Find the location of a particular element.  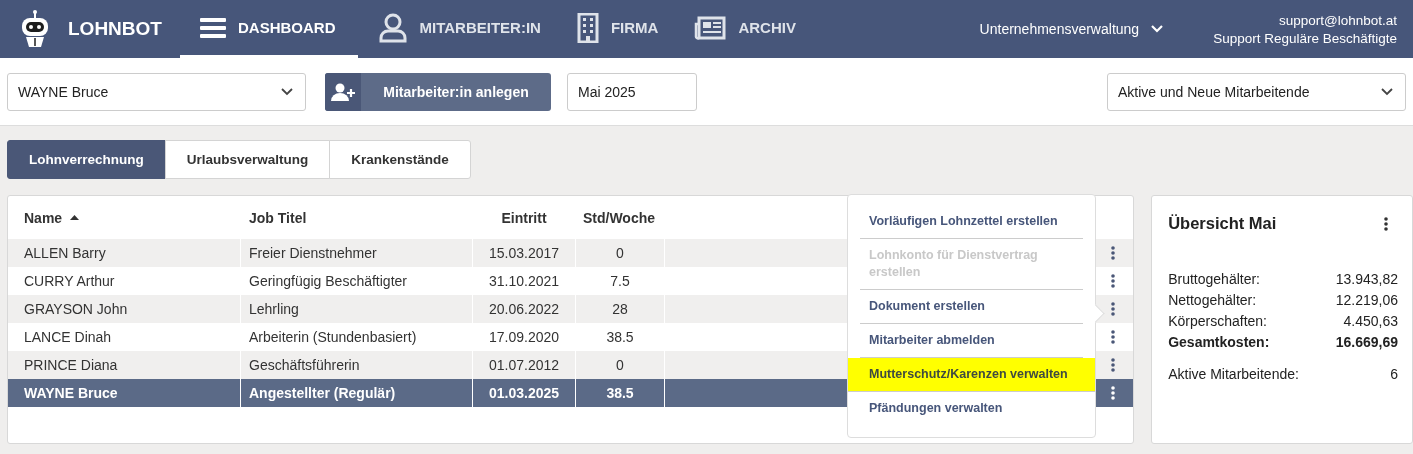

table-cell: 31.10.2021 is located at coordinates (524, 281).